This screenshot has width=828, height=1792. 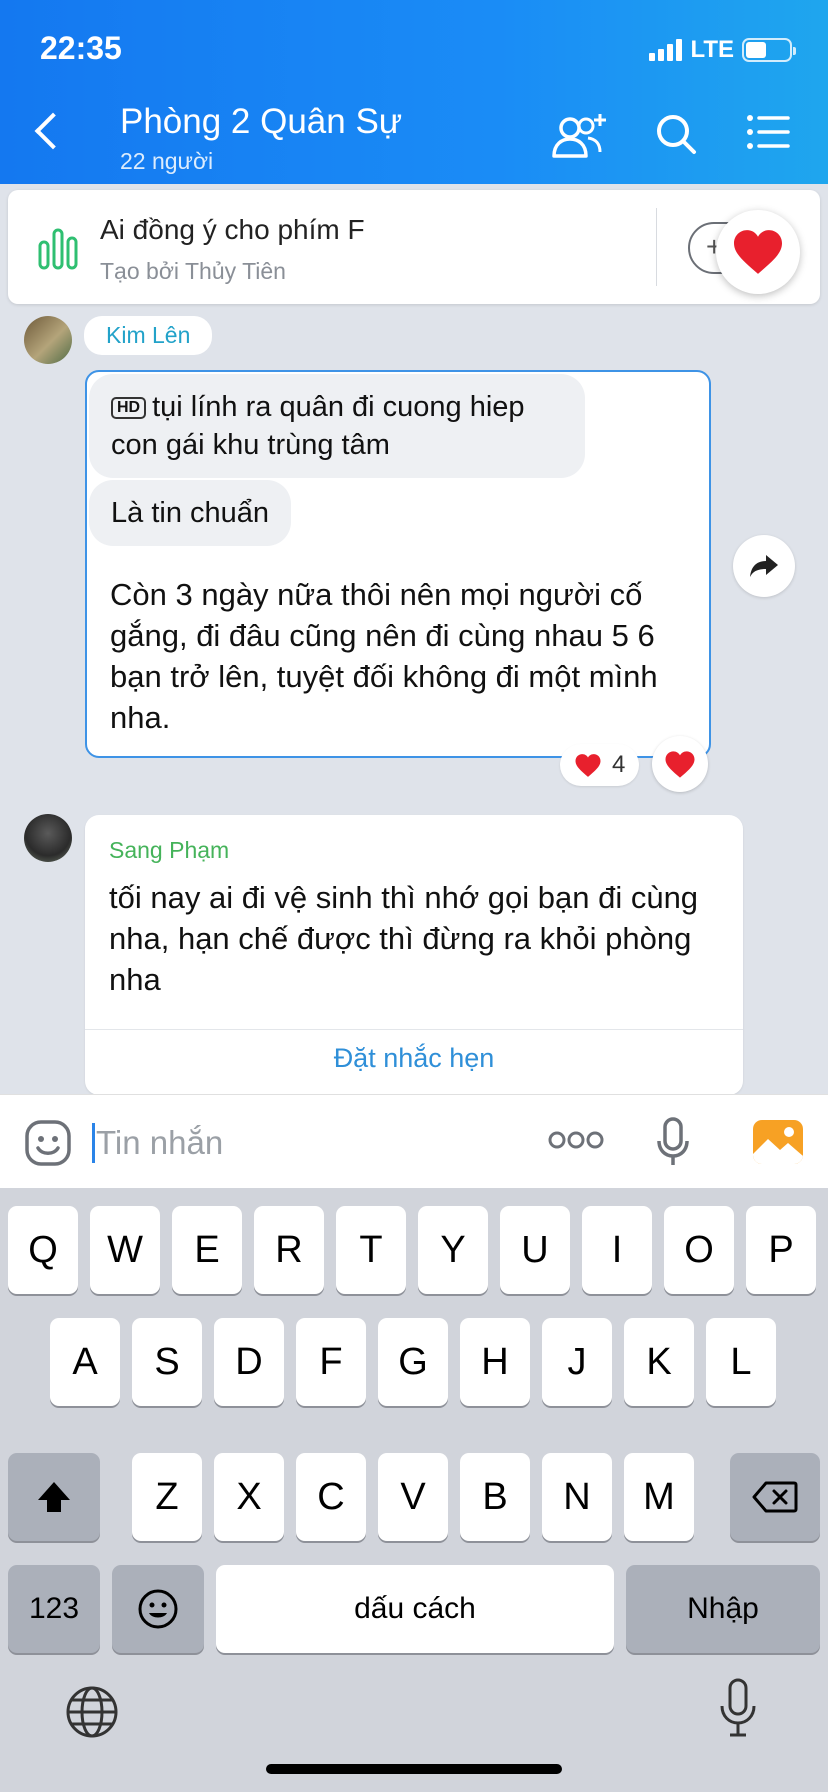 I want to click on message-bubble: Là tin chuẩn, so click(x=190, y=513).